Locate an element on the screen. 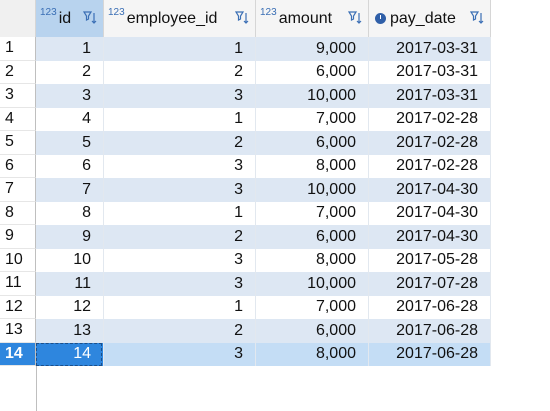  clock-icon is located at coordinates (380, 18).